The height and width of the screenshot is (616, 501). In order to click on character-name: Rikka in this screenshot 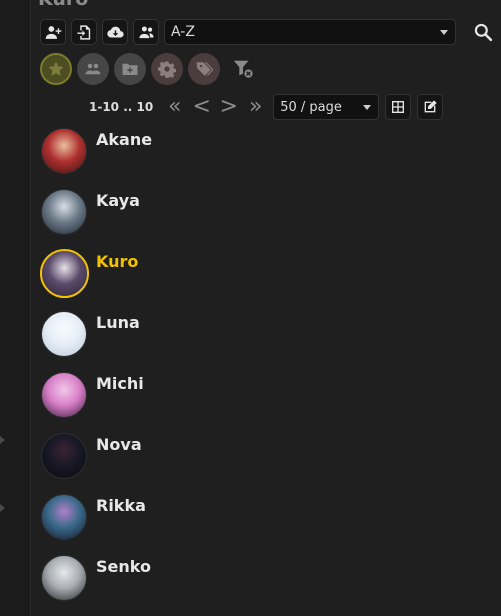, I will do `click(121, 505)`.